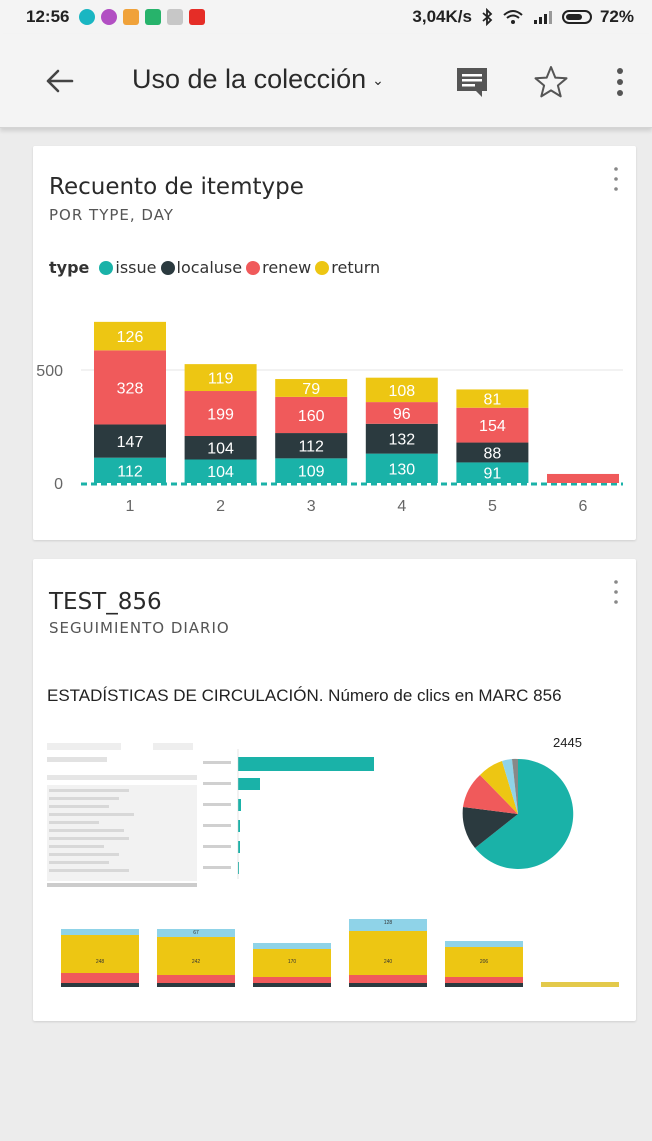 This screenshot has height=1141, width=652. I want to click on network-speed: 3,04K/s, so click(442, 16).